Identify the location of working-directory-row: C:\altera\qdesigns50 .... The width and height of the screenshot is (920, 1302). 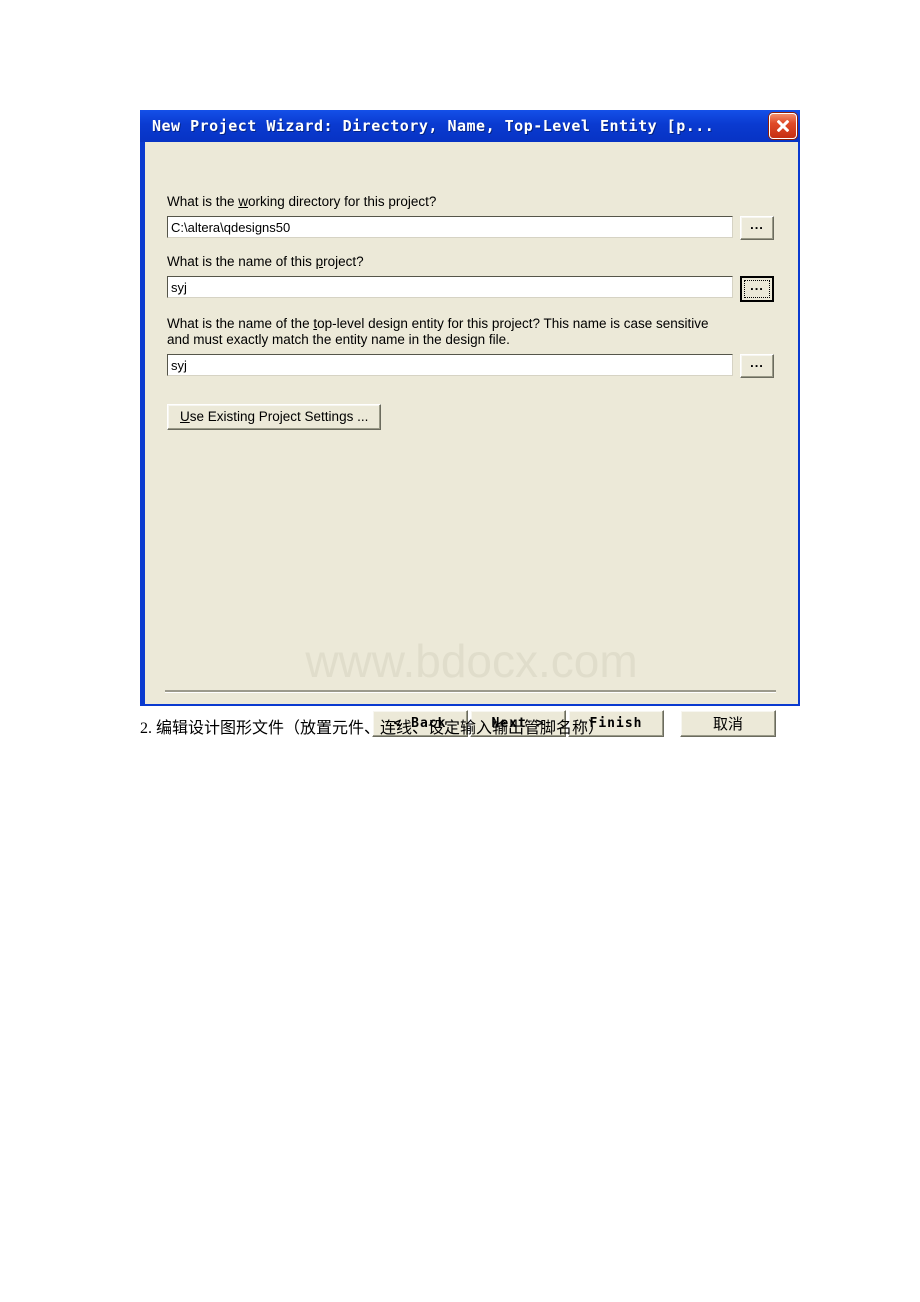
(470, 228).